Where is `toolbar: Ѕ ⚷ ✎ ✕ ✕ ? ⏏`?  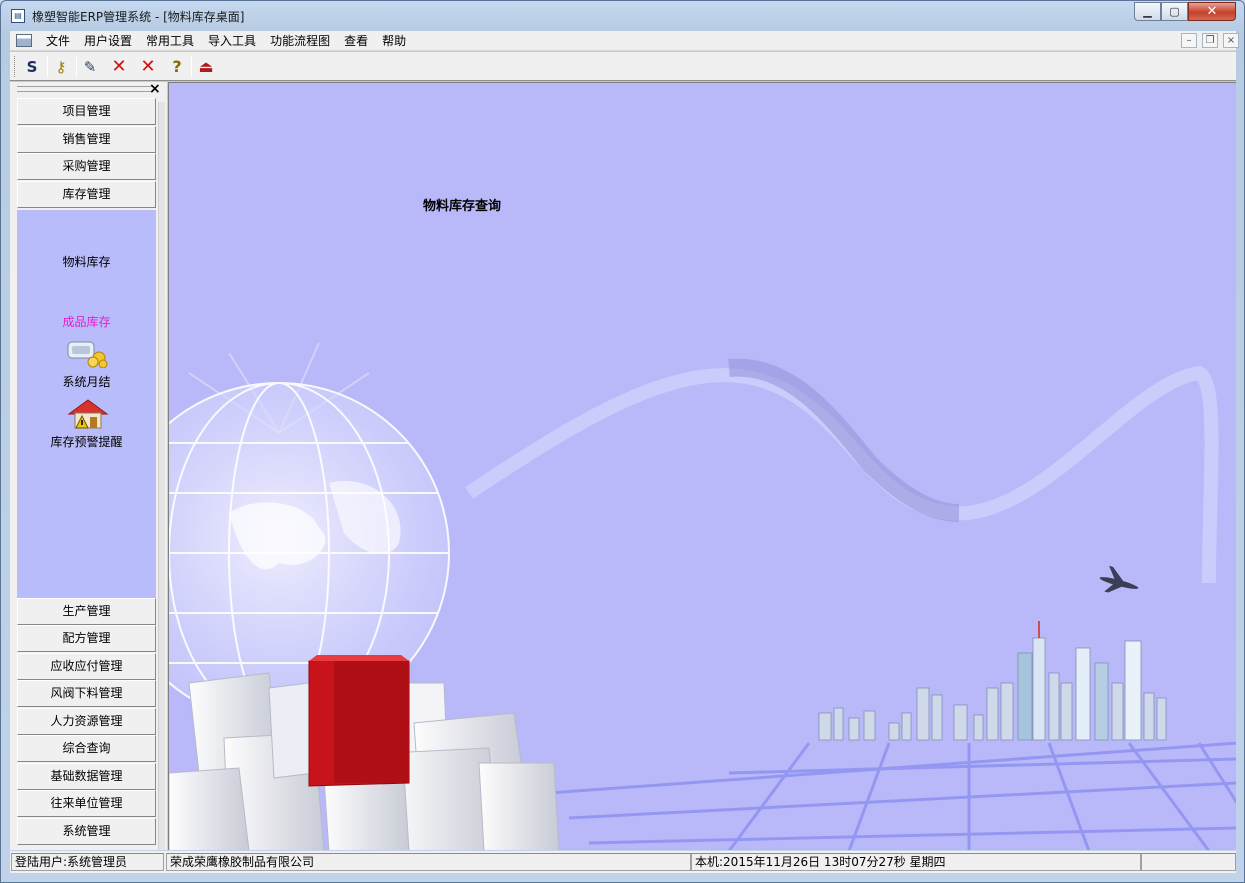
toolbar: Ѕ ⚷ ✎ ✕ ✕ ? ⏏ is located at coordinates (623, 66).